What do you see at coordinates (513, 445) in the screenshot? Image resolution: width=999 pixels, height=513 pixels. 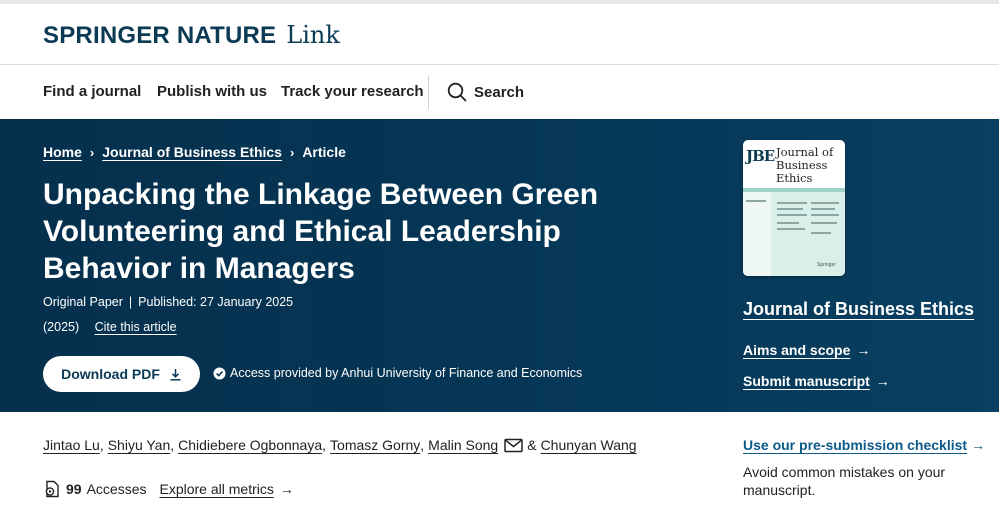 I see `envelope-icon` at bounding box center [513, 445].